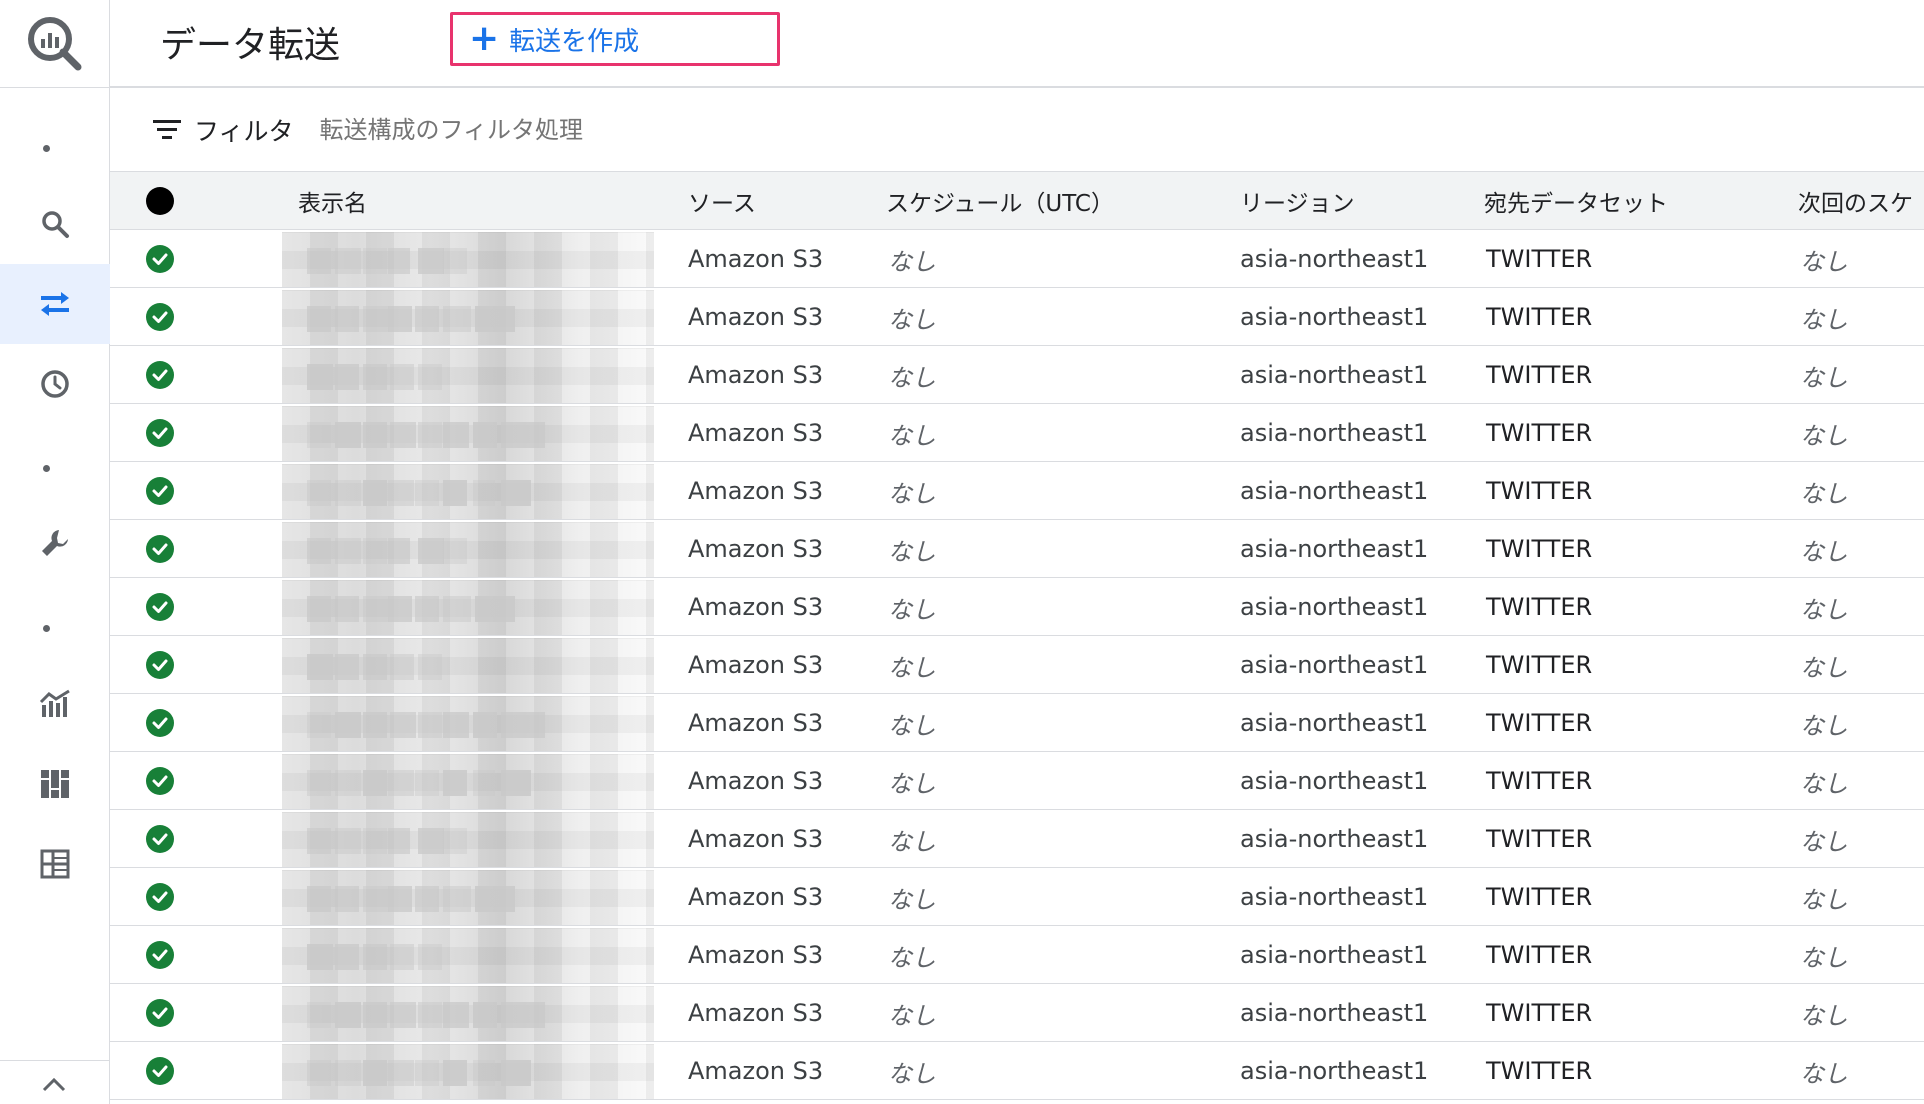 The height and width of the screenshot is (1104, 1924). What do you see at coordinates (167, 130) in the screenshot?
I see `filter-list-icon` at bounding box center [167, 130].